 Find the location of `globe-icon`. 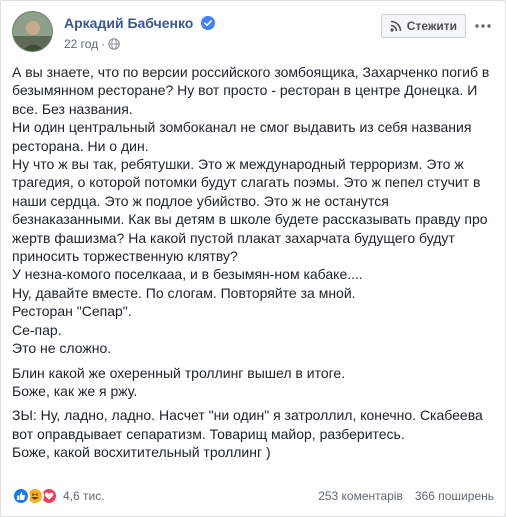

globe-icon is located at coordinates (114, 44).